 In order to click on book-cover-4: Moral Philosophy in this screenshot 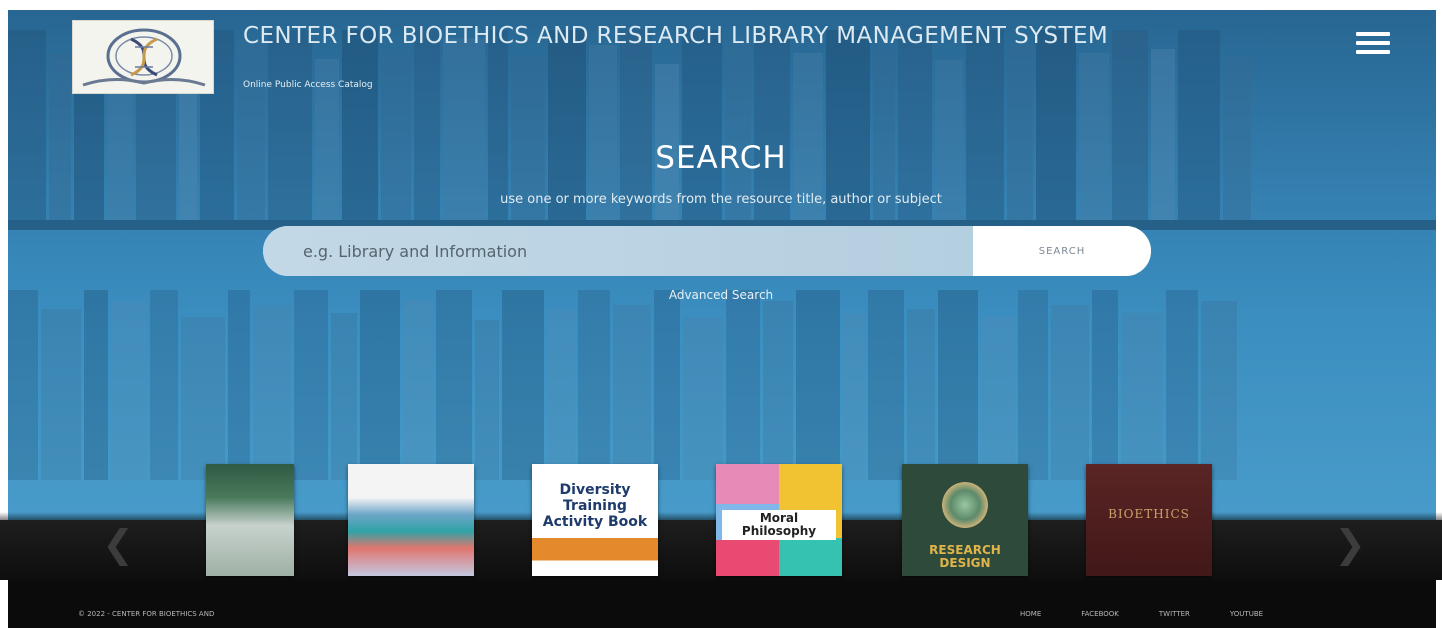, I will do `click(779, 520)`.